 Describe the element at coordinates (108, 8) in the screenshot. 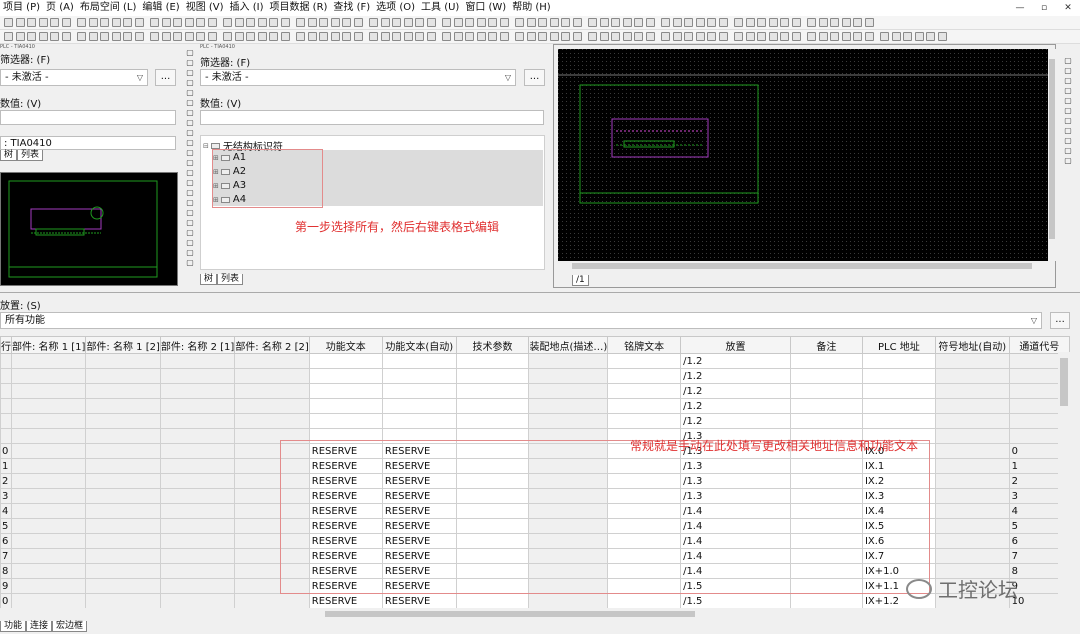

I see `menu-item: 布局空间 (L)` at that location.